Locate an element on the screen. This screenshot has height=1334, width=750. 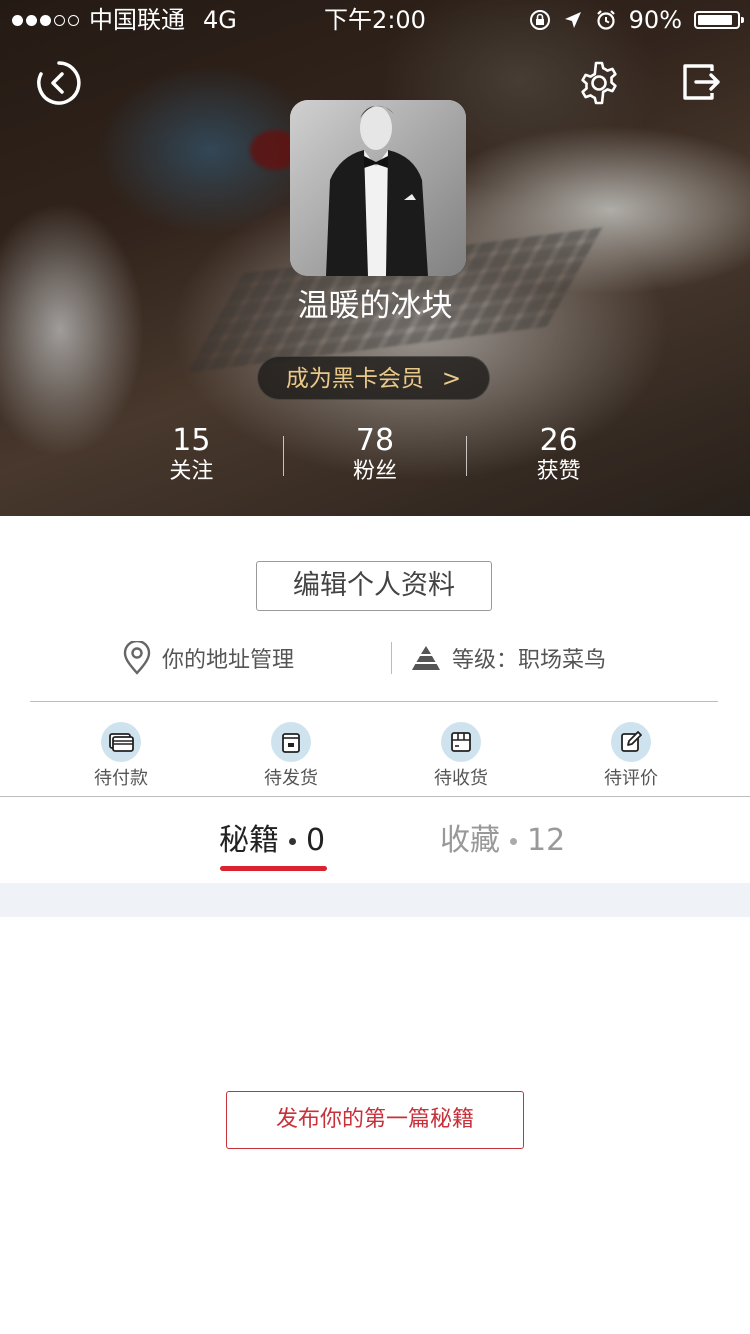
rotation-lock-icon is located at coordinates (539, 20).